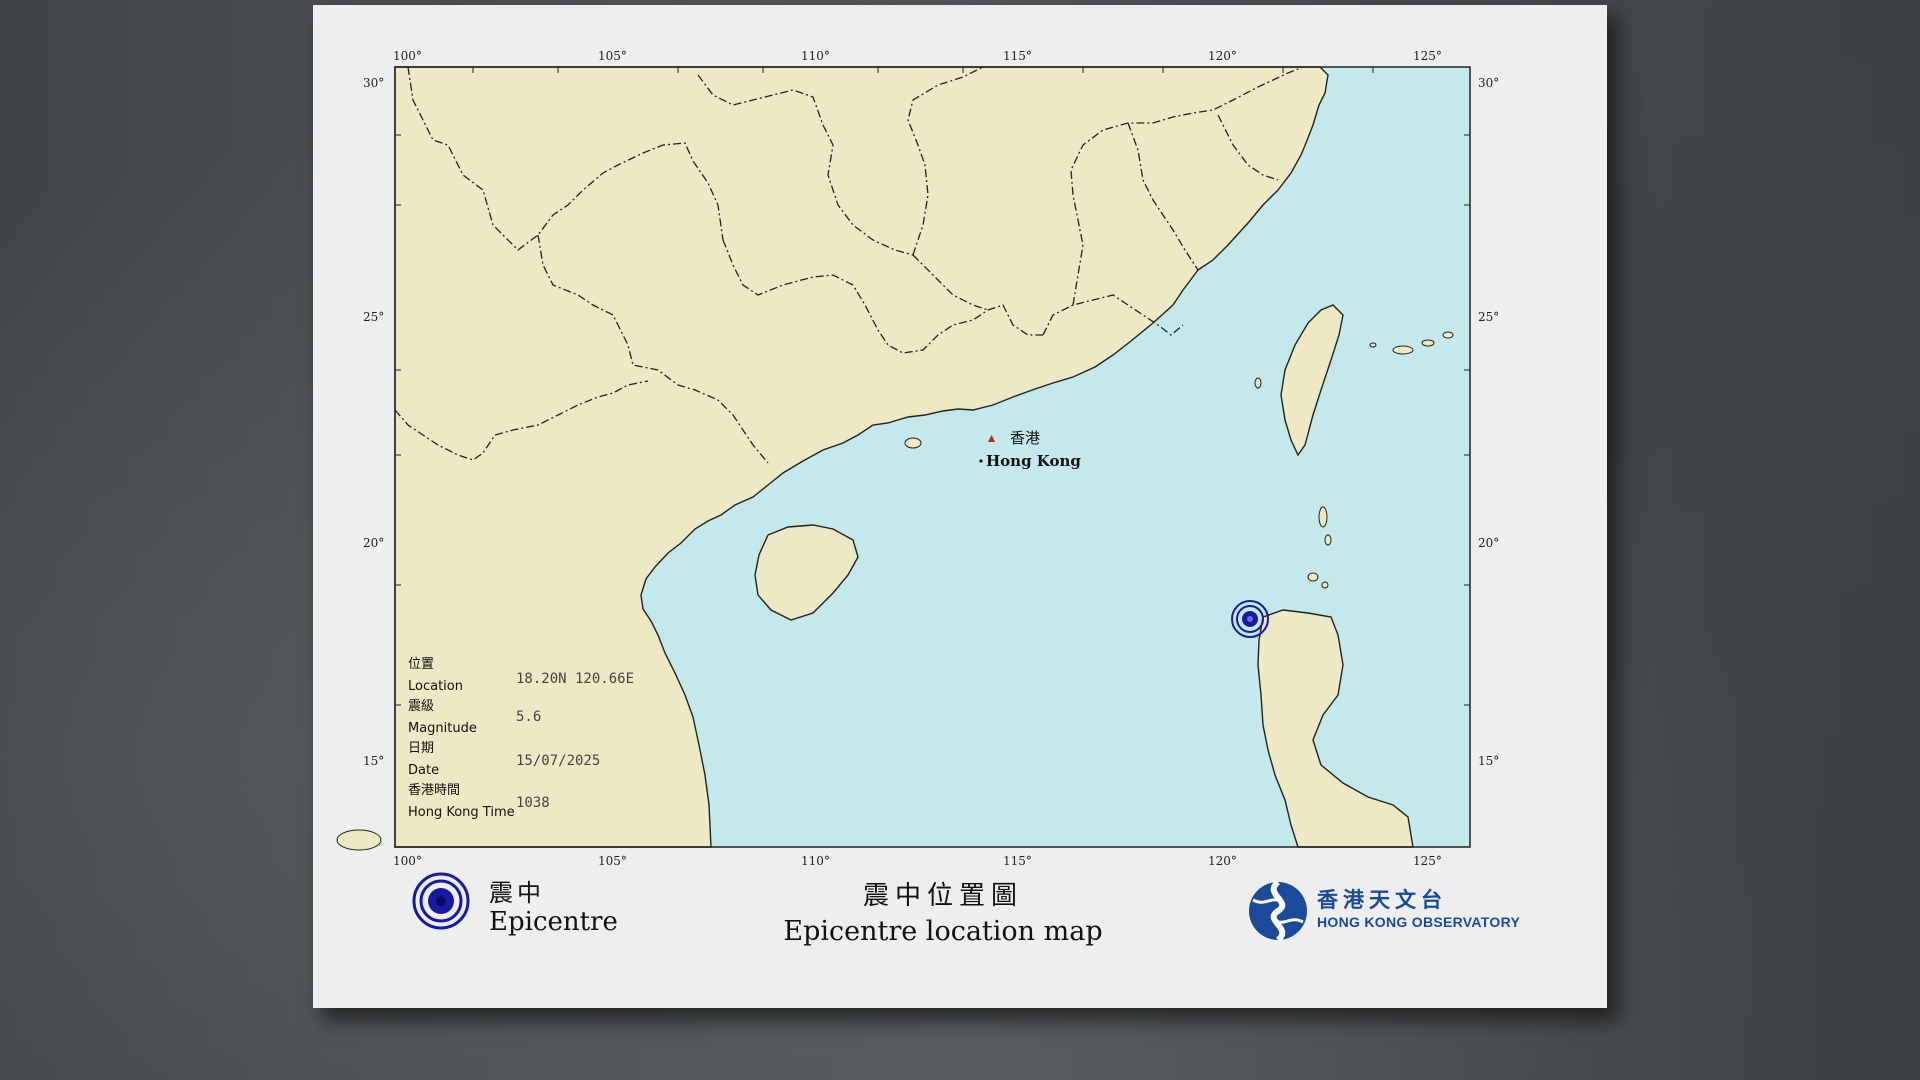 The width and height of the screenshot is (1920, 1080). What do you see at coordinates (373, 761) in the screenshot?
I see `left-tick: 15°` at bounding box center [373, 761].